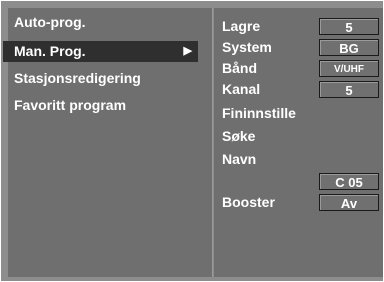 This screenshot has width=384, height=282. What do you see at coordinates (259, 113) in the screenshot?
I see `fininnstille-label: Fininnstille` at bounding box center [259, 113].